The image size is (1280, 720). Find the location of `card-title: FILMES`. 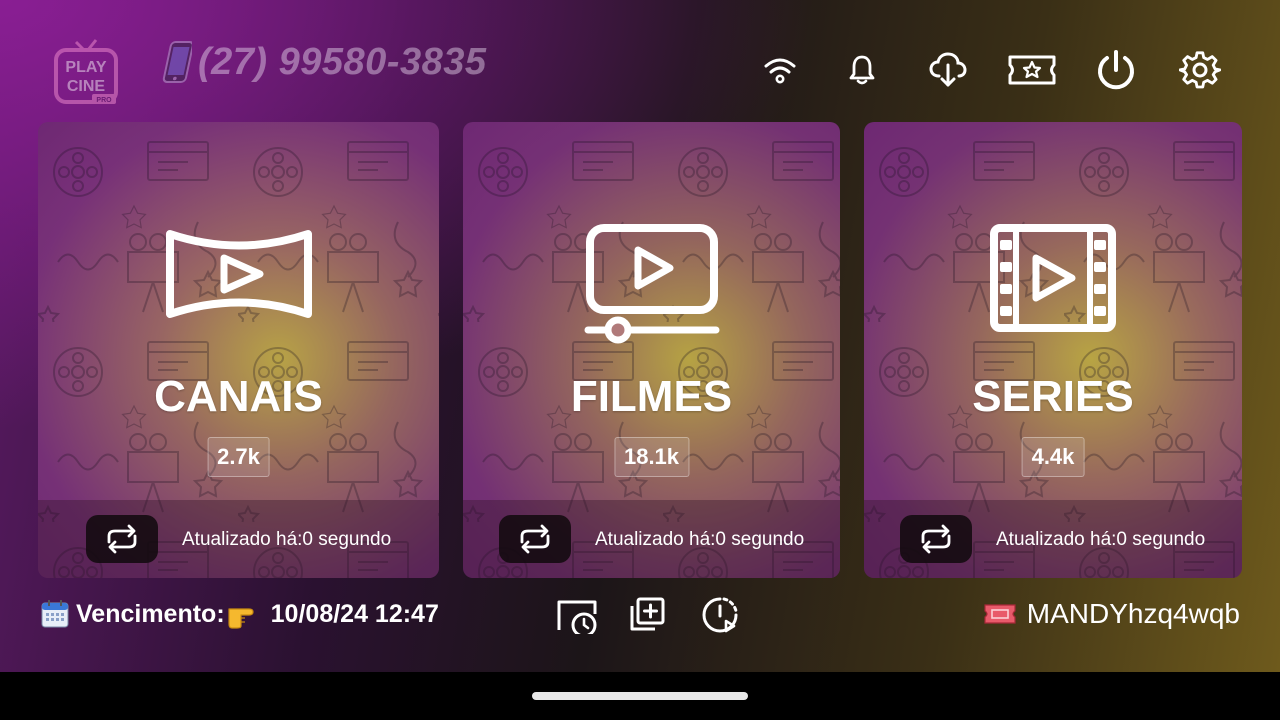

card-title: FILMES is located at coordinates (651, 396).